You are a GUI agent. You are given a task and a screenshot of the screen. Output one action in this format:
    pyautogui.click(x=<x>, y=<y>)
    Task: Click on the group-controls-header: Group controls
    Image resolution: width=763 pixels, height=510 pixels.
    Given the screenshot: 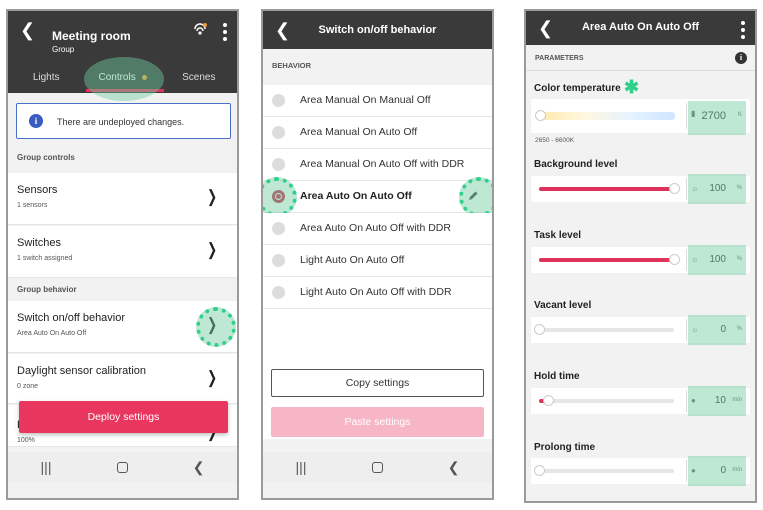 What is the action you would take?
    pyautogui.click(x=46, y=157)
    